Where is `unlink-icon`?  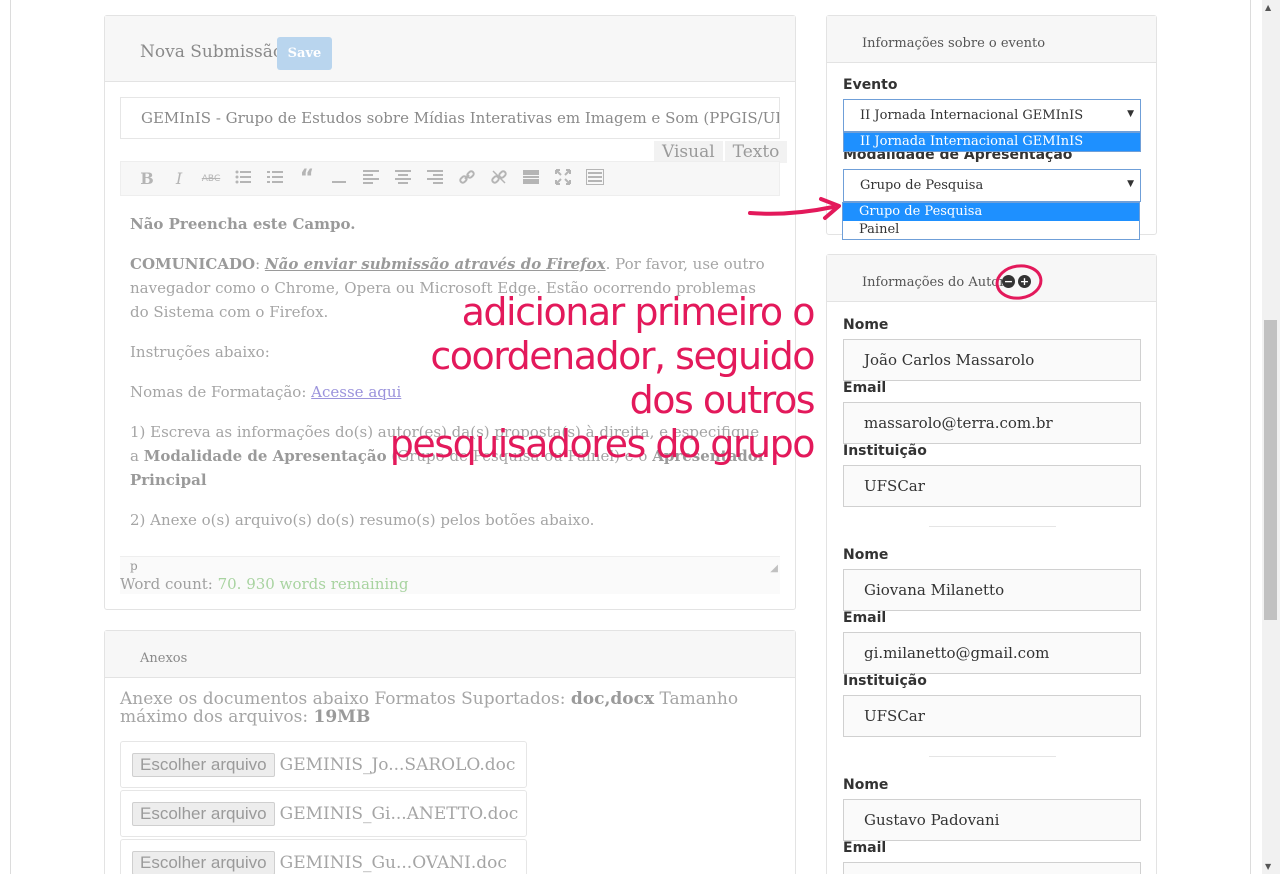 unlink-icon is located at coordinates (499, 179).